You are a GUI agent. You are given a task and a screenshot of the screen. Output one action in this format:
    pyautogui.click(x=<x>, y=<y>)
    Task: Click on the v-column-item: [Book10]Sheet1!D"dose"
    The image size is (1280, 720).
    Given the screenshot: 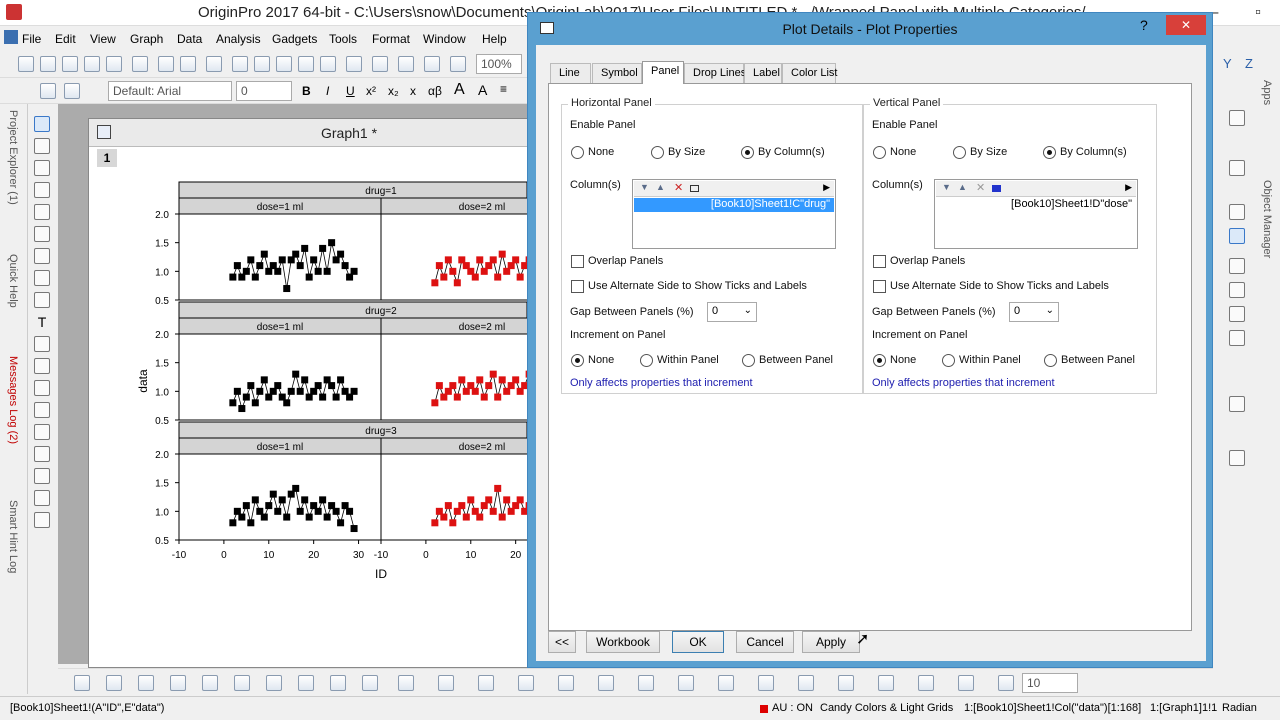 What is the action you would take?
    pyautogui.click(x=1036, y=205)
    